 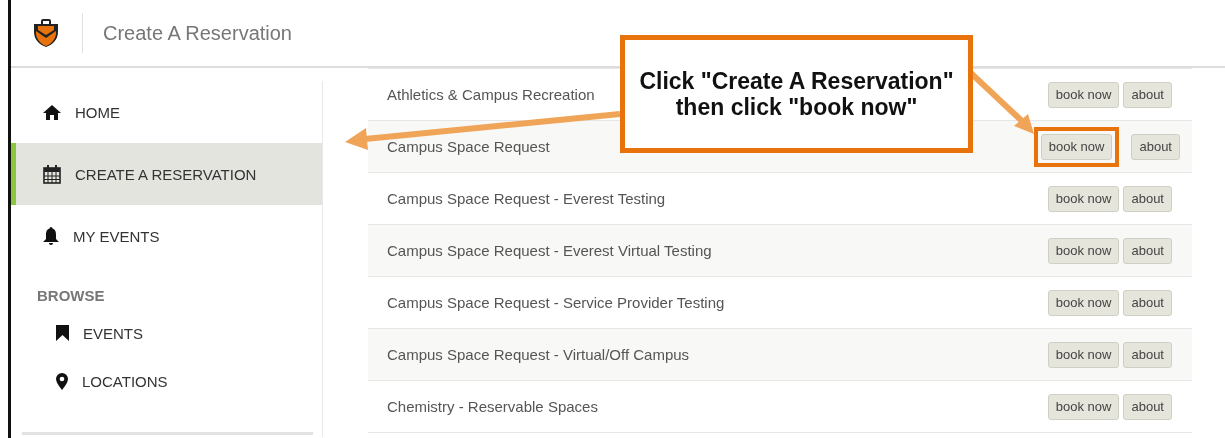 I want to click on nav-item: LOCATIONS, so click(x=166, y=381).